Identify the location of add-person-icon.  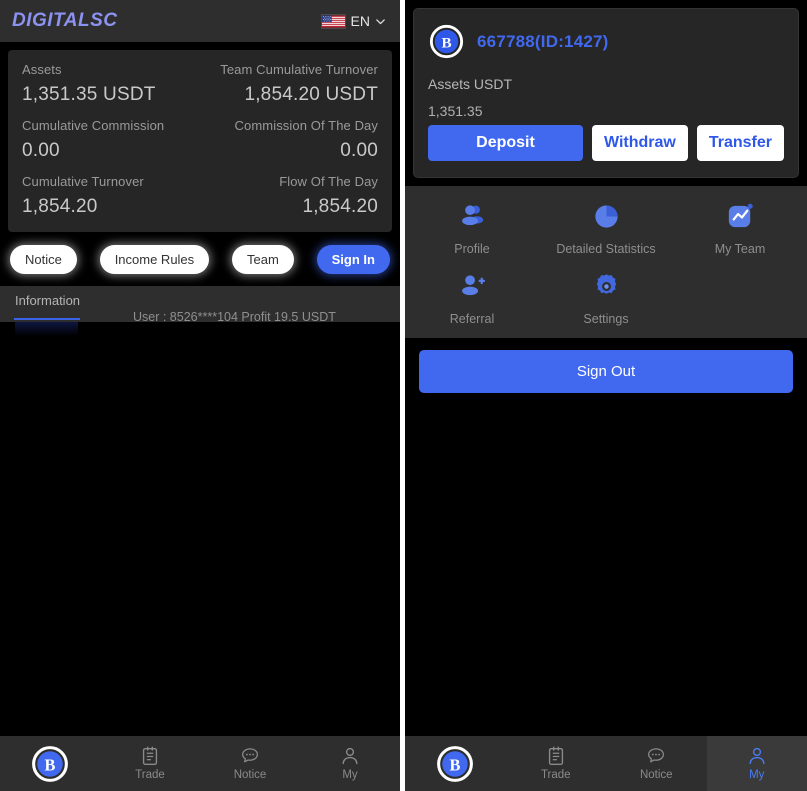
(473, 285).